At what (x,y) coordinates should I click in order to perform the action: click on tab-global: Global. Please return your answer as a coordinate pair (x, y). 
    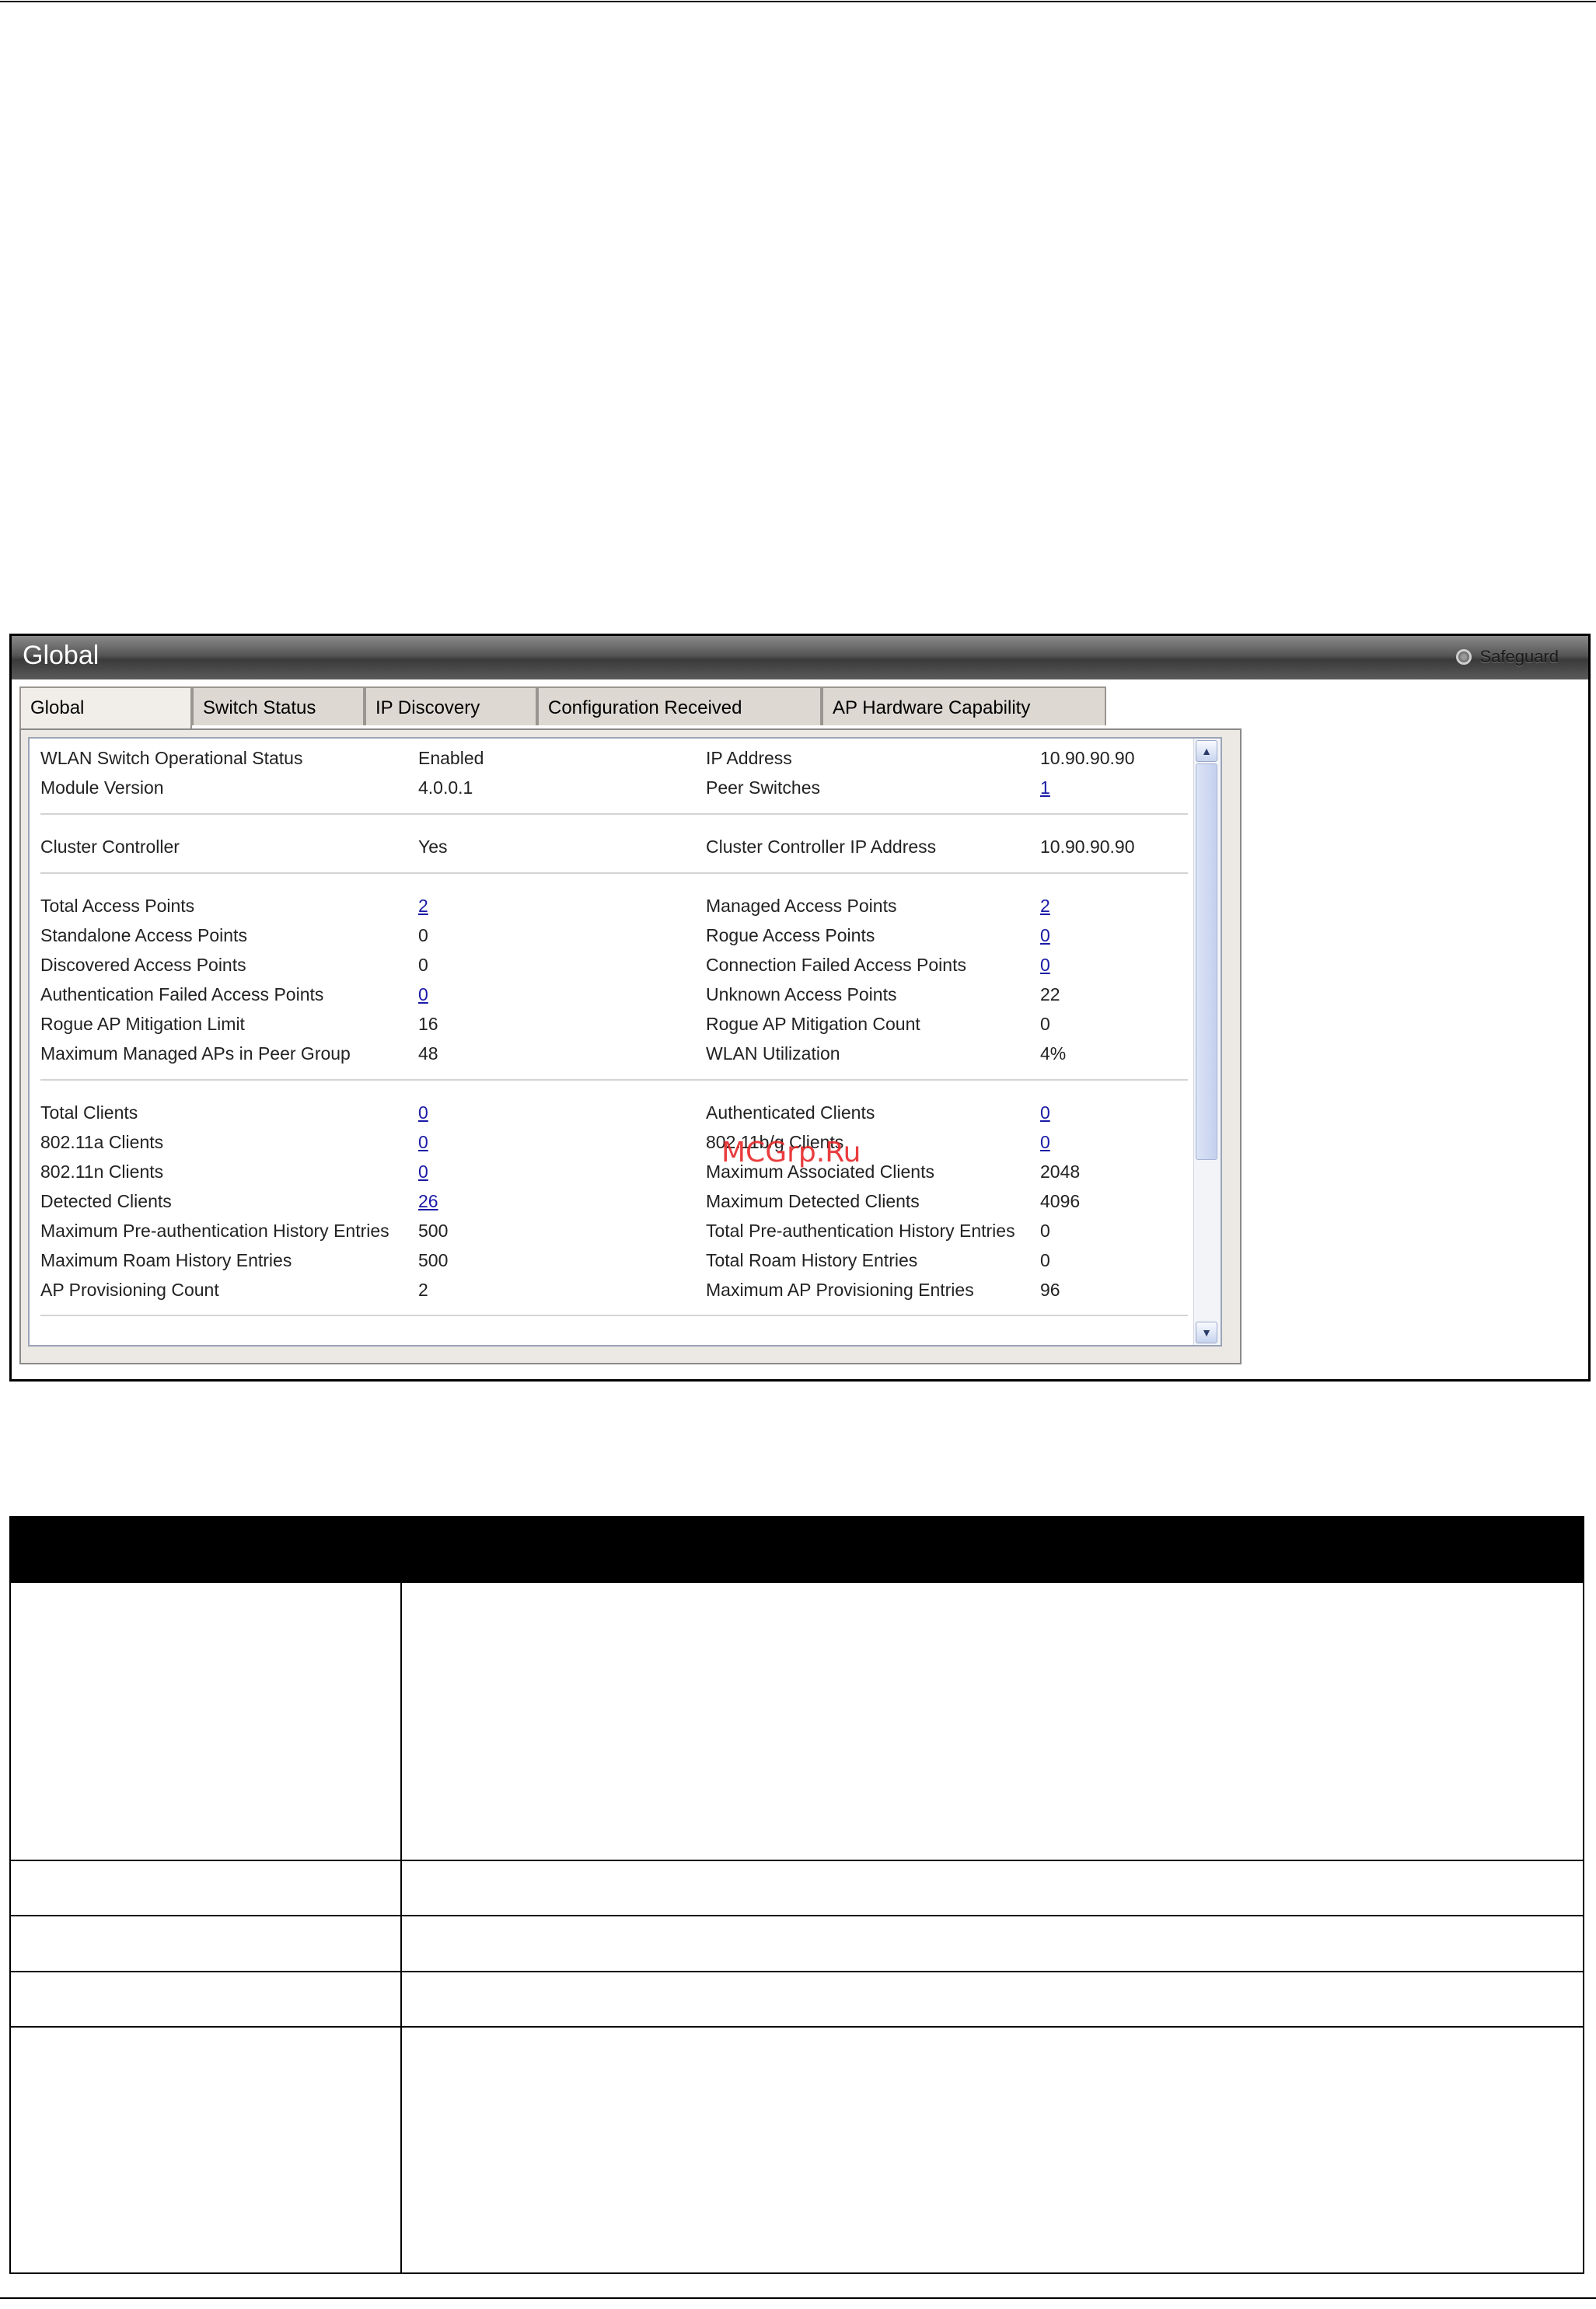
    Looking at the image, I should click on (105, 708).